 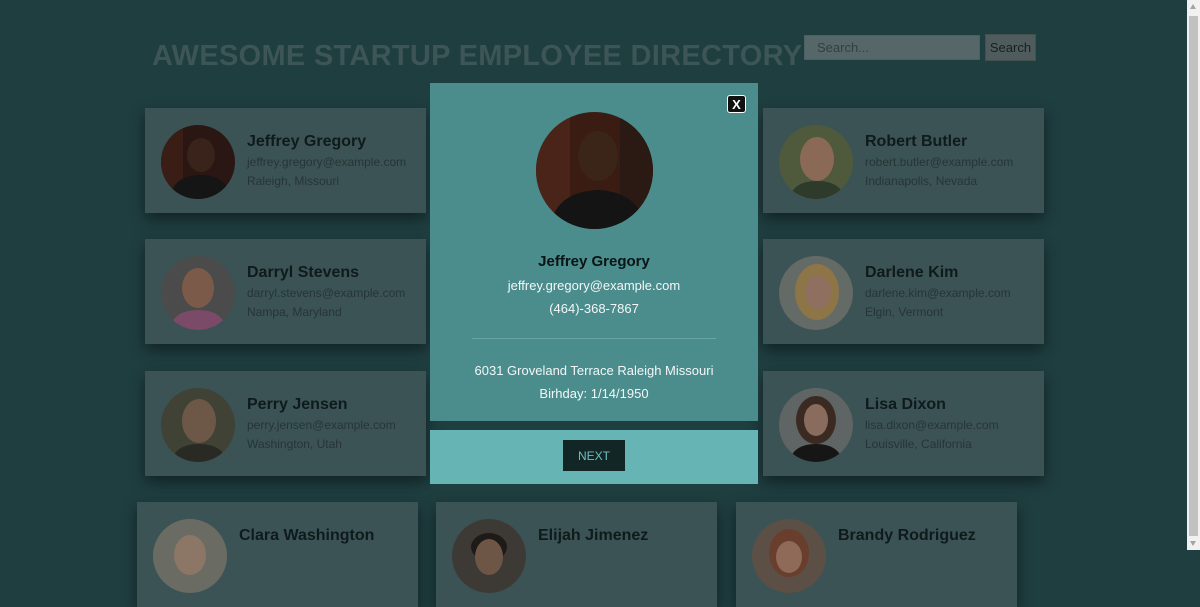 I want to click on employee-location: Elgin, Vermont, so click(x=904, y=312).